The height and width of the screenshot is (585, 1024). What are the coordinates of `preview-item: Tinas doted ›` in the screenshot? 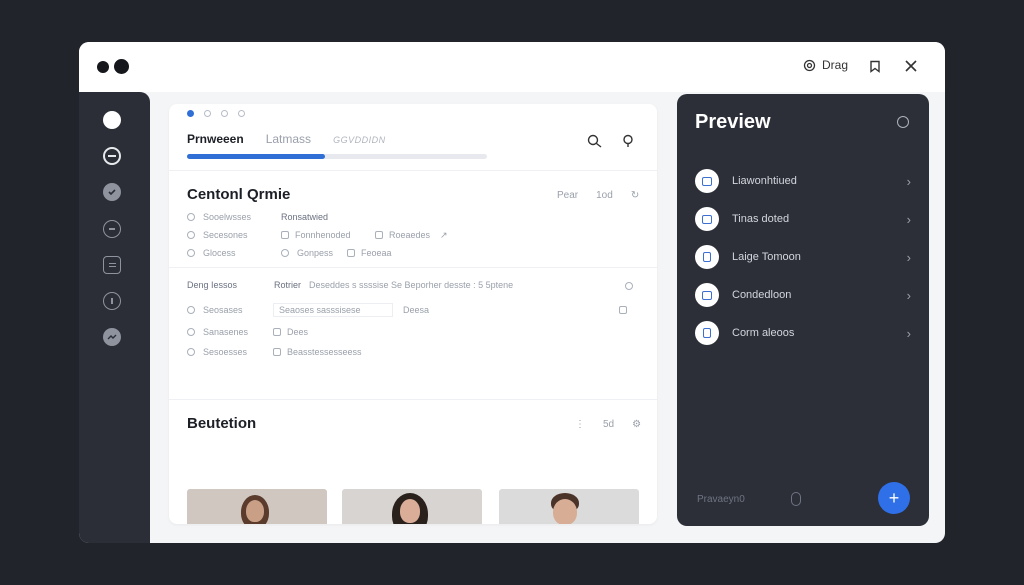 It's located at (803, 219).